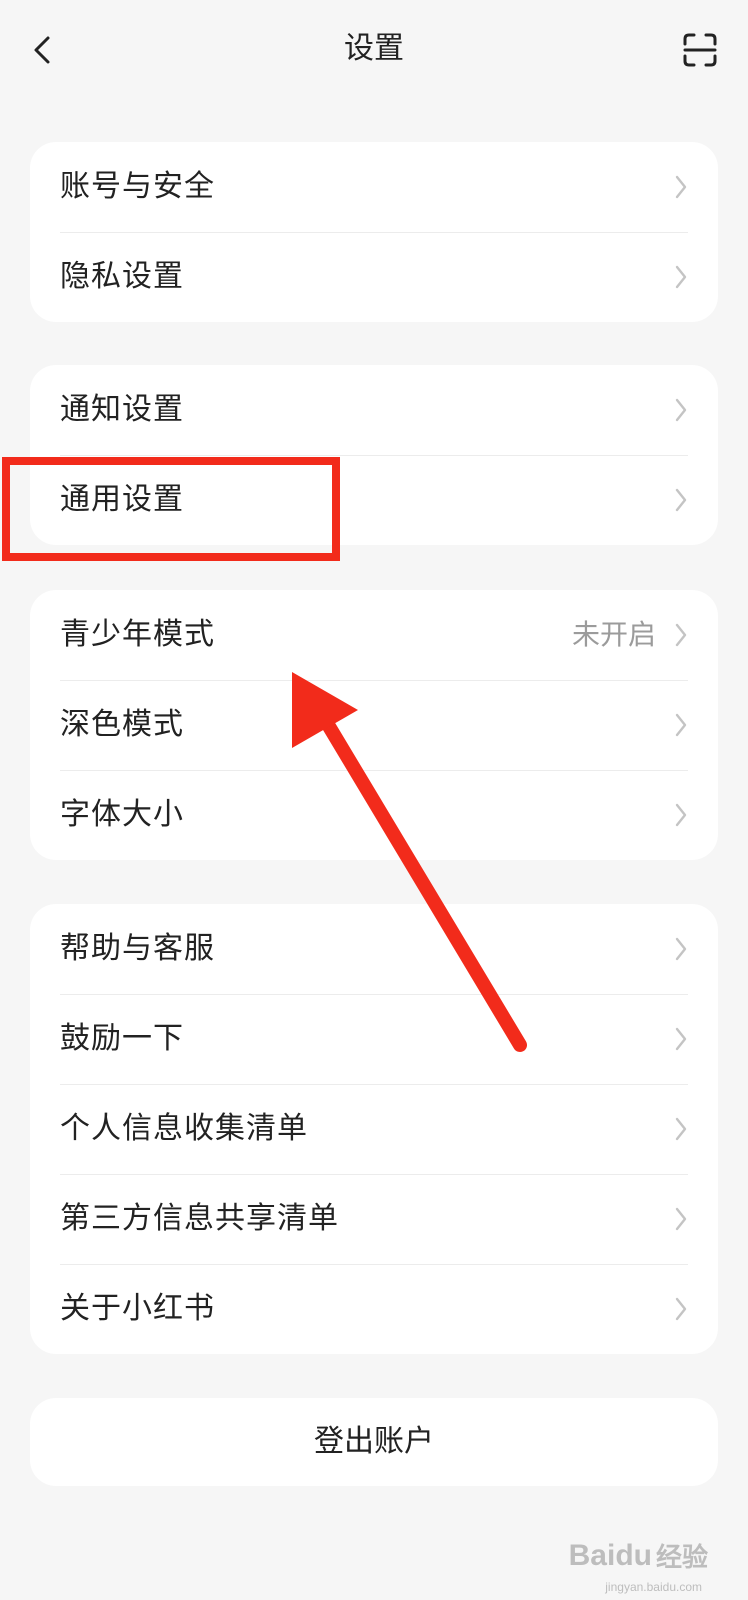 Image resolution: width=748 pixels, height=1600 pixels. What do you see at coordinates (613, 634) in the screenshot?
I see `teen-mode-status: 未开启` at bounding box center [613, 634].